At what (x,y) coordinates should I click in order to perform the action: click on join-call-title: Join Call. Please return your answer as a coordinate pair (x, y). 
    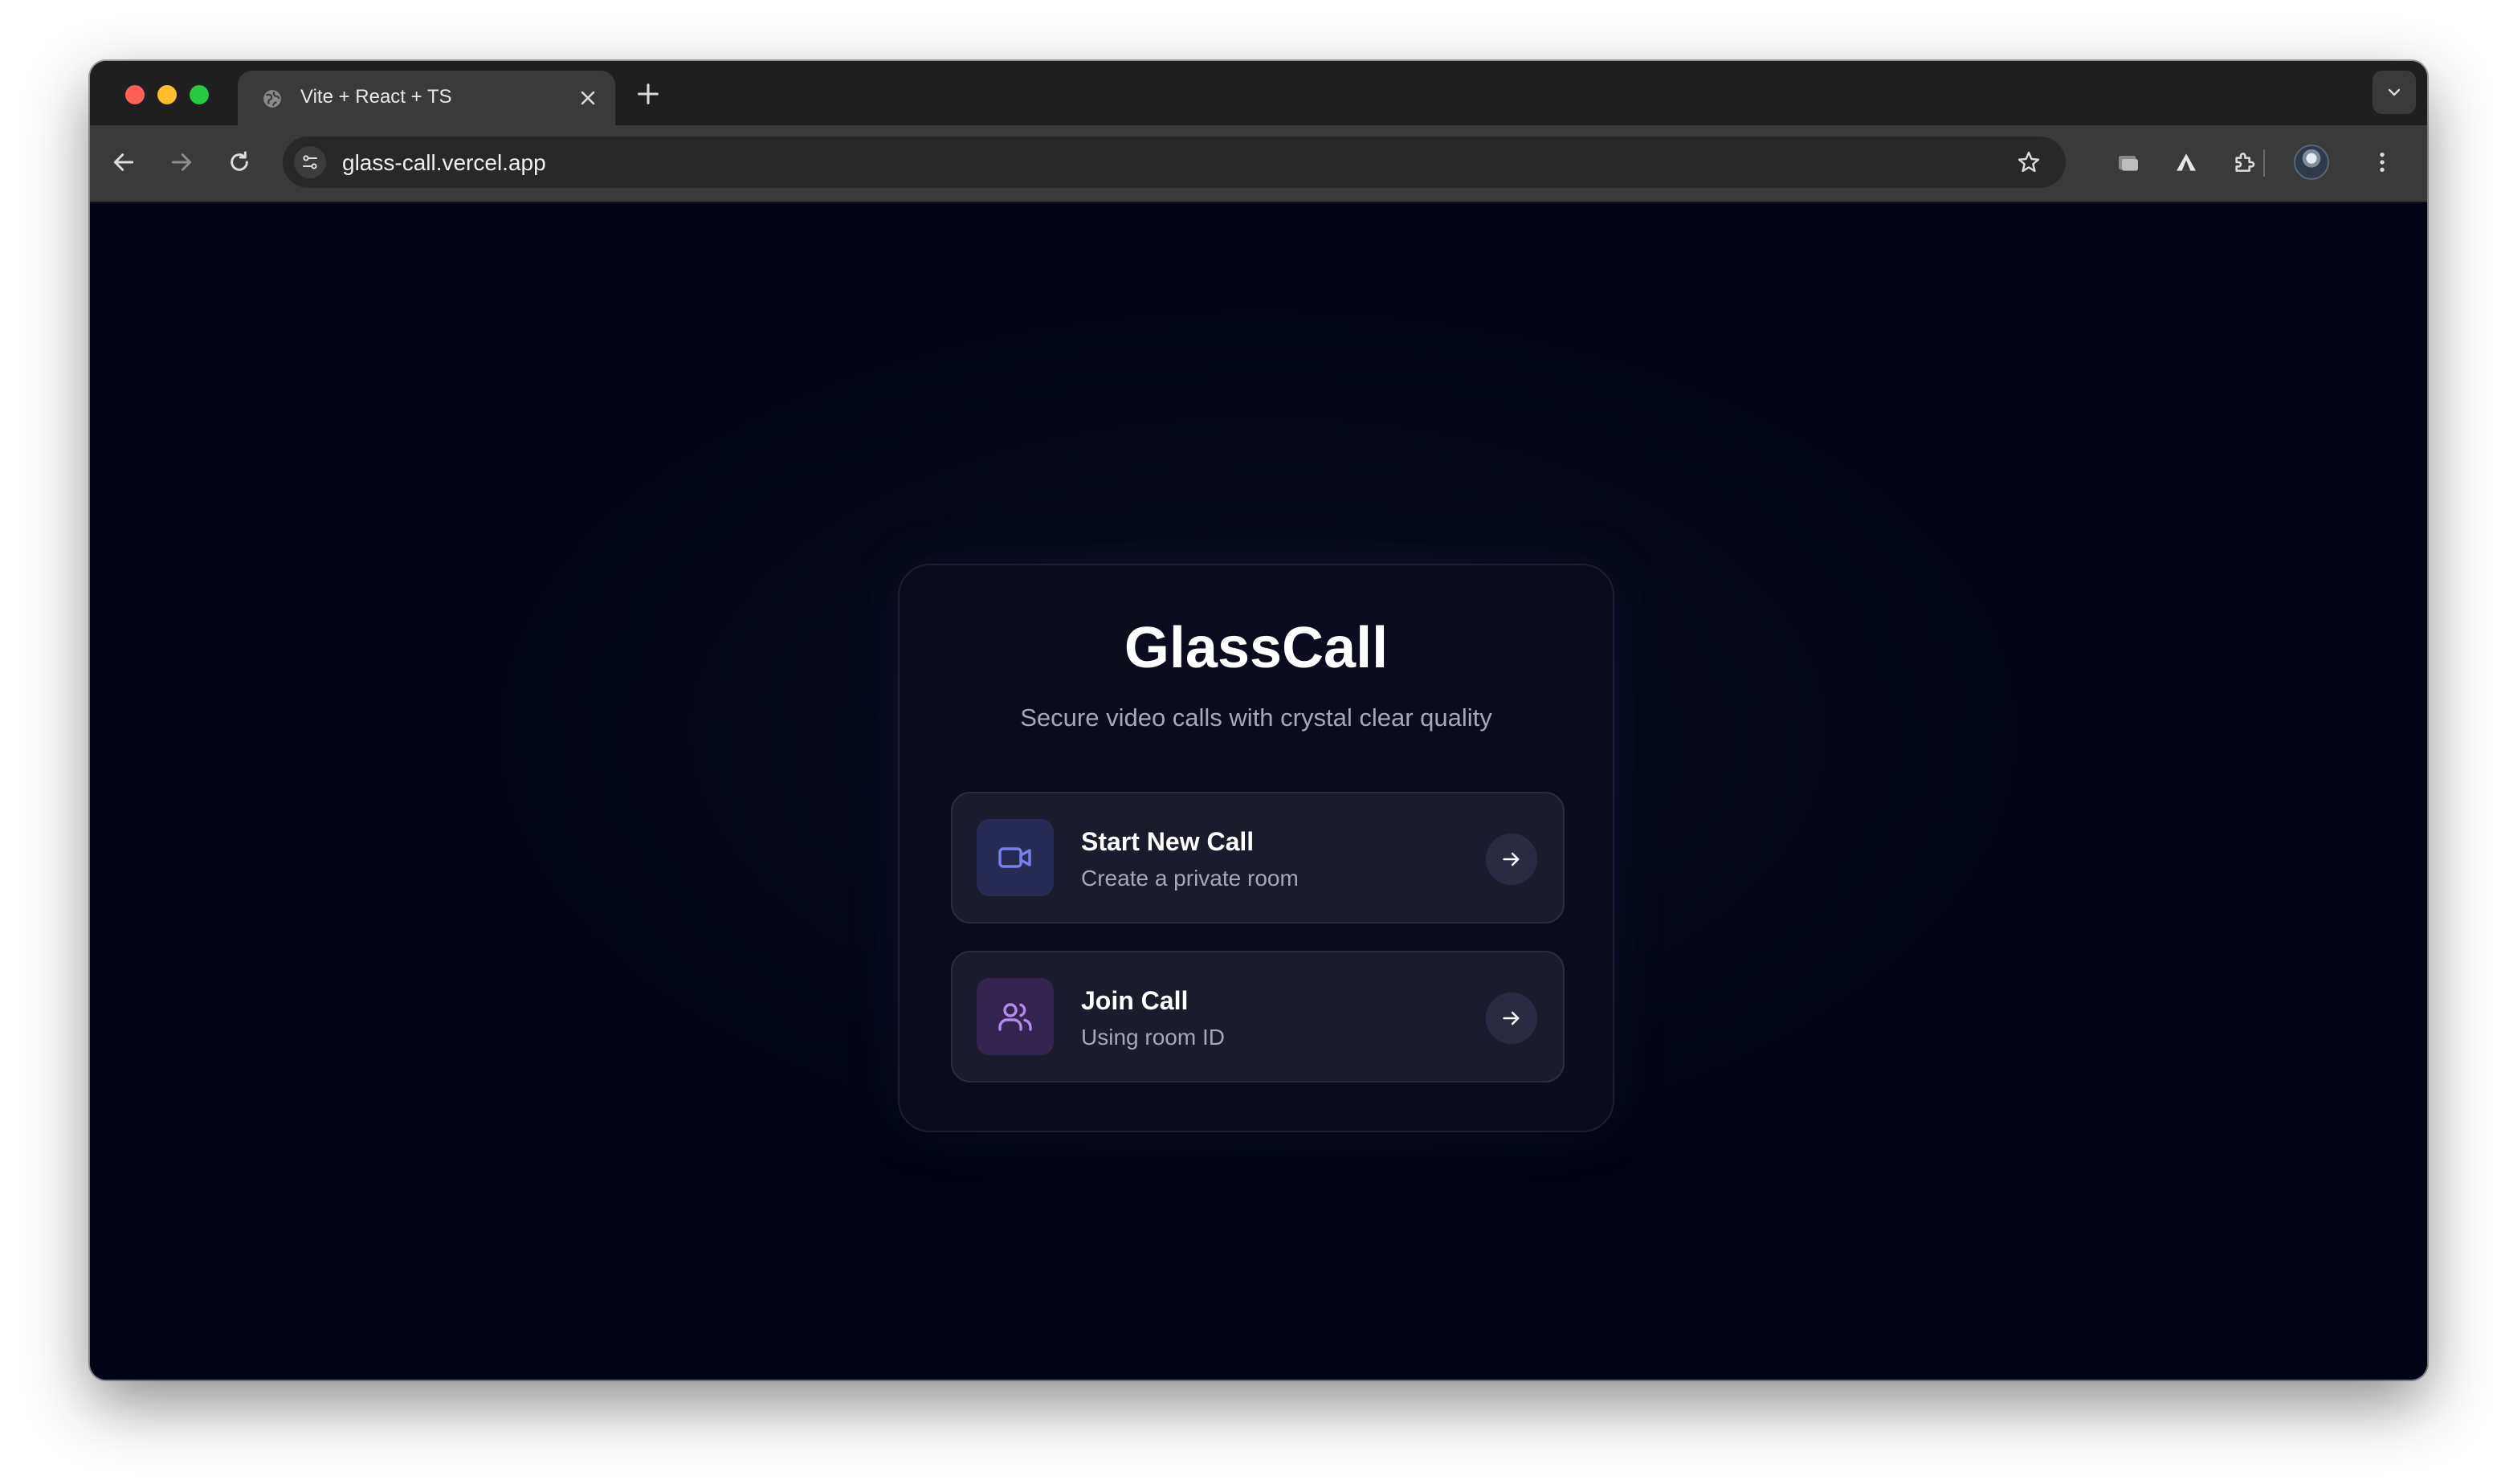
    Looking at the image, I should click on (1135, 1000).